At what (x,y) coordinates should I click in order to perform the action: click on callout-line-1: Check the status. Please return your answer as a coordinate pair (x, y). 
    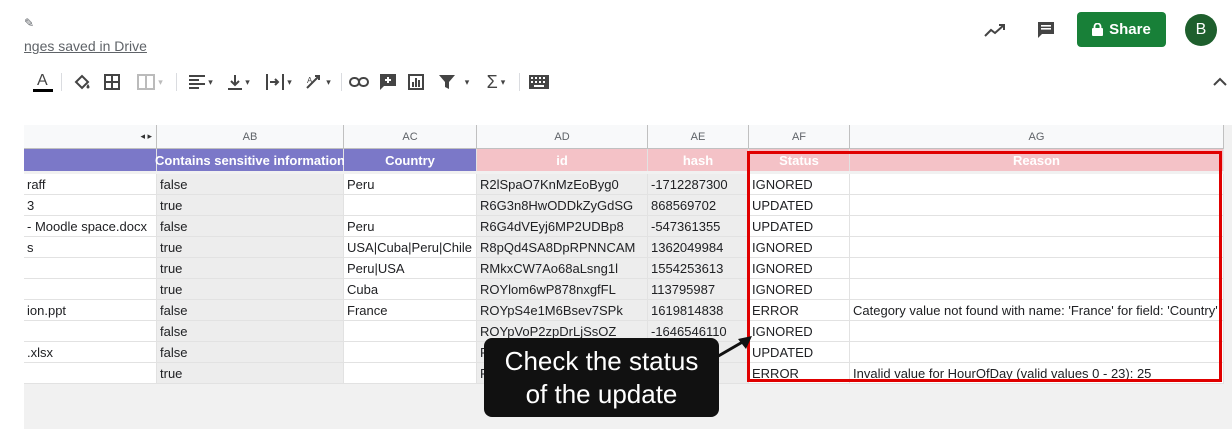
    Looking at the image, I should click on (601, 360).